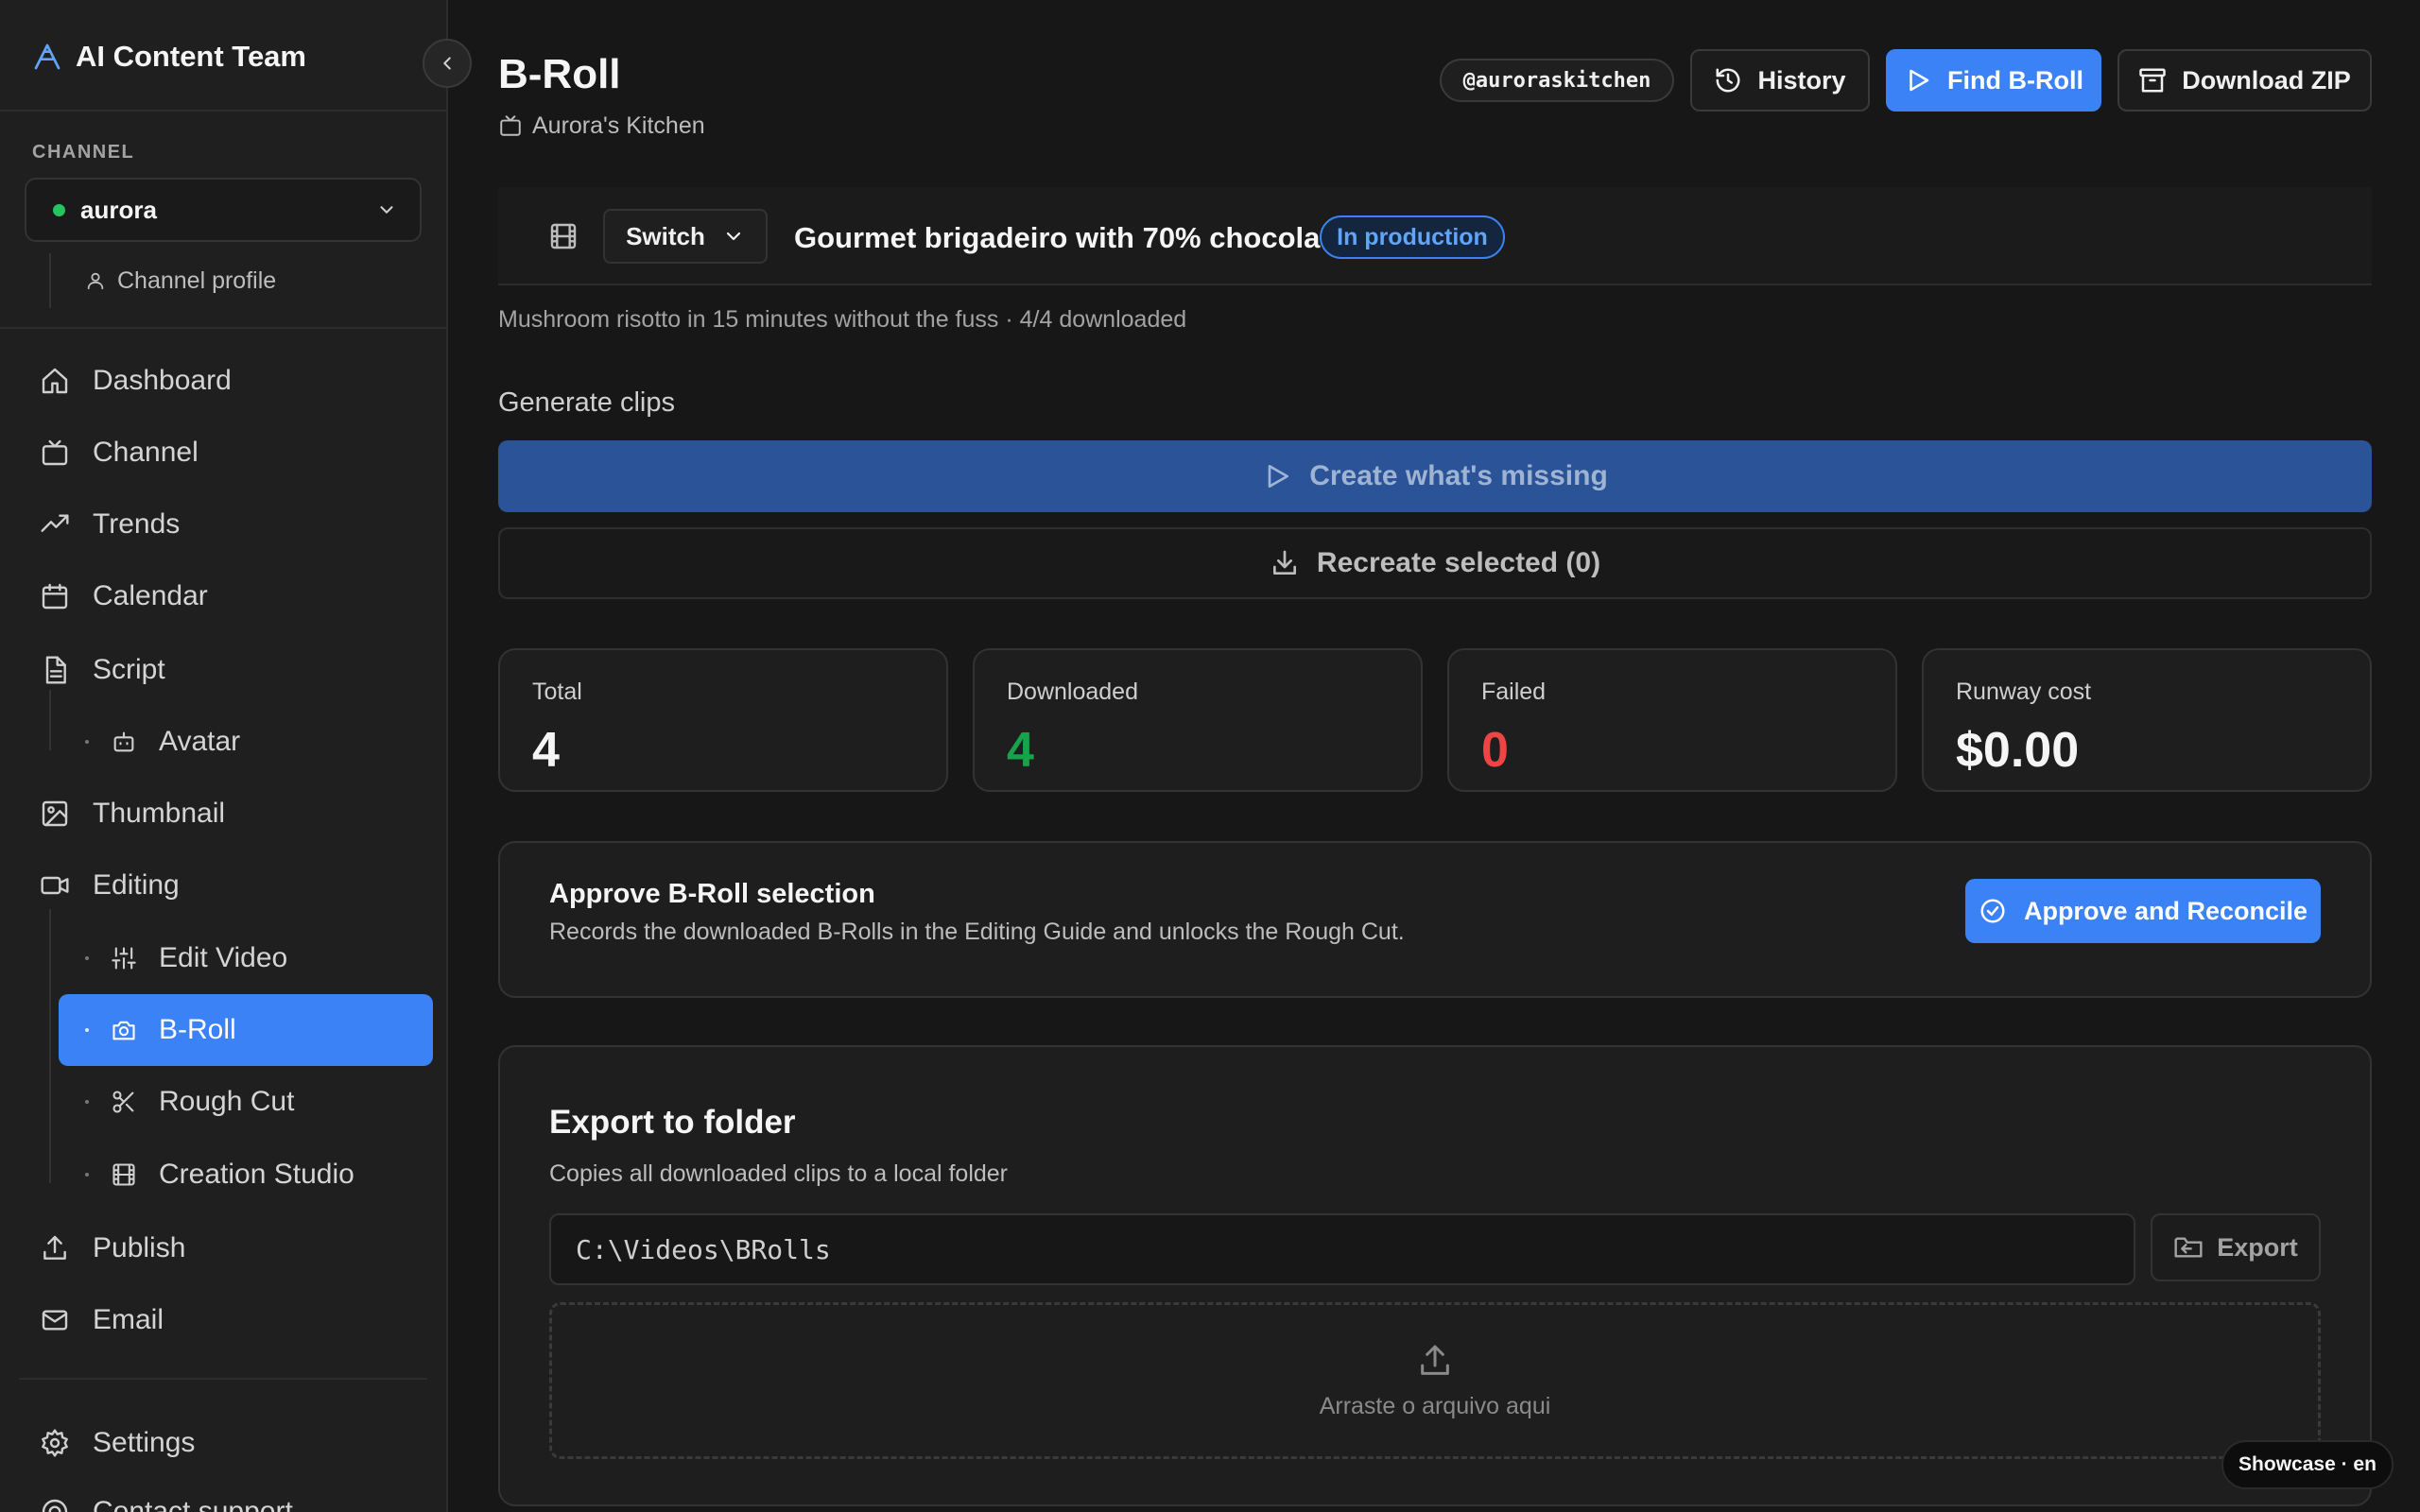 The width and height of the screenshot is (2420, 1512). I want to click on file-dropzone: Arraste o arquivo aqui, so click(1435, 1380).